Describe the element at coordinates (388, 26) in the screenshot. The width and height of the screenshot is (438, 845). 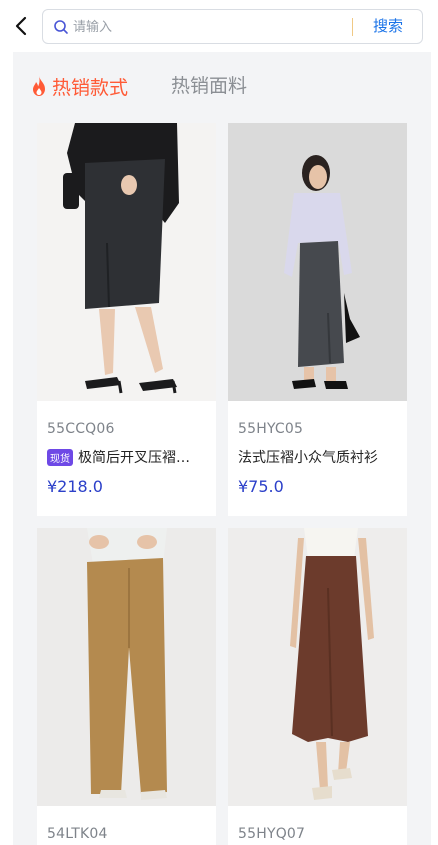
I see `search-button: 搜索` at that location.